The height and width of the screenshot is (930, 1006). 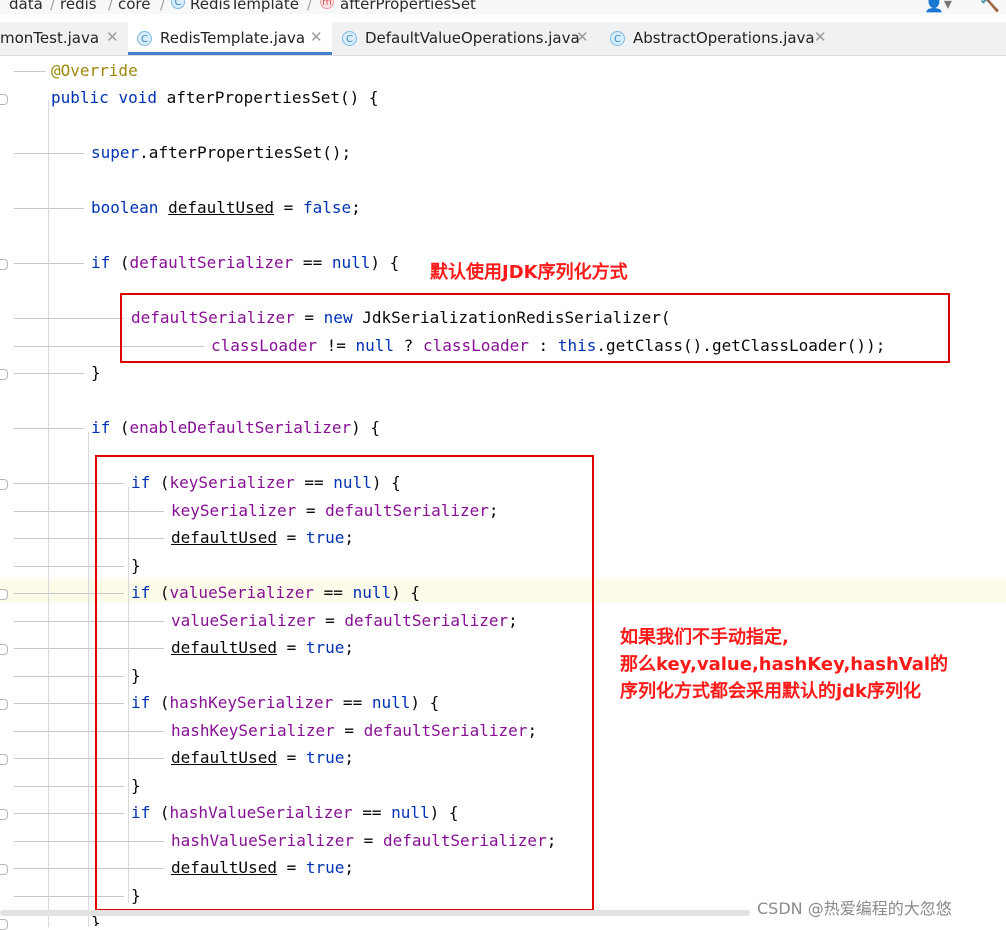 I want to click on code-line: if (enableDefaultSerializer) {, so click(x=235, y=428).